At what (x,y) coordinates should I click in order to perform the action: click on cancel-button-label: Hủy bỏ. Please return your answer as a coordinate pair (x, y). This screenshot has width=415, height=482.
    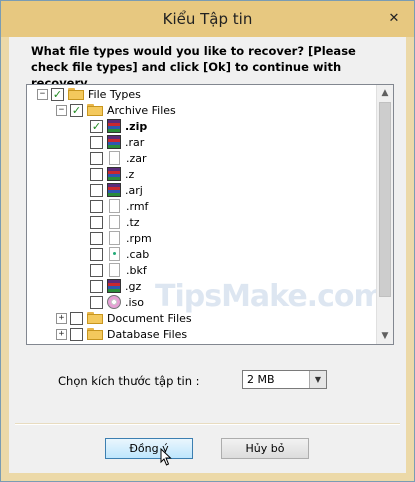
    Looking at the image, I should click on (265, 448).